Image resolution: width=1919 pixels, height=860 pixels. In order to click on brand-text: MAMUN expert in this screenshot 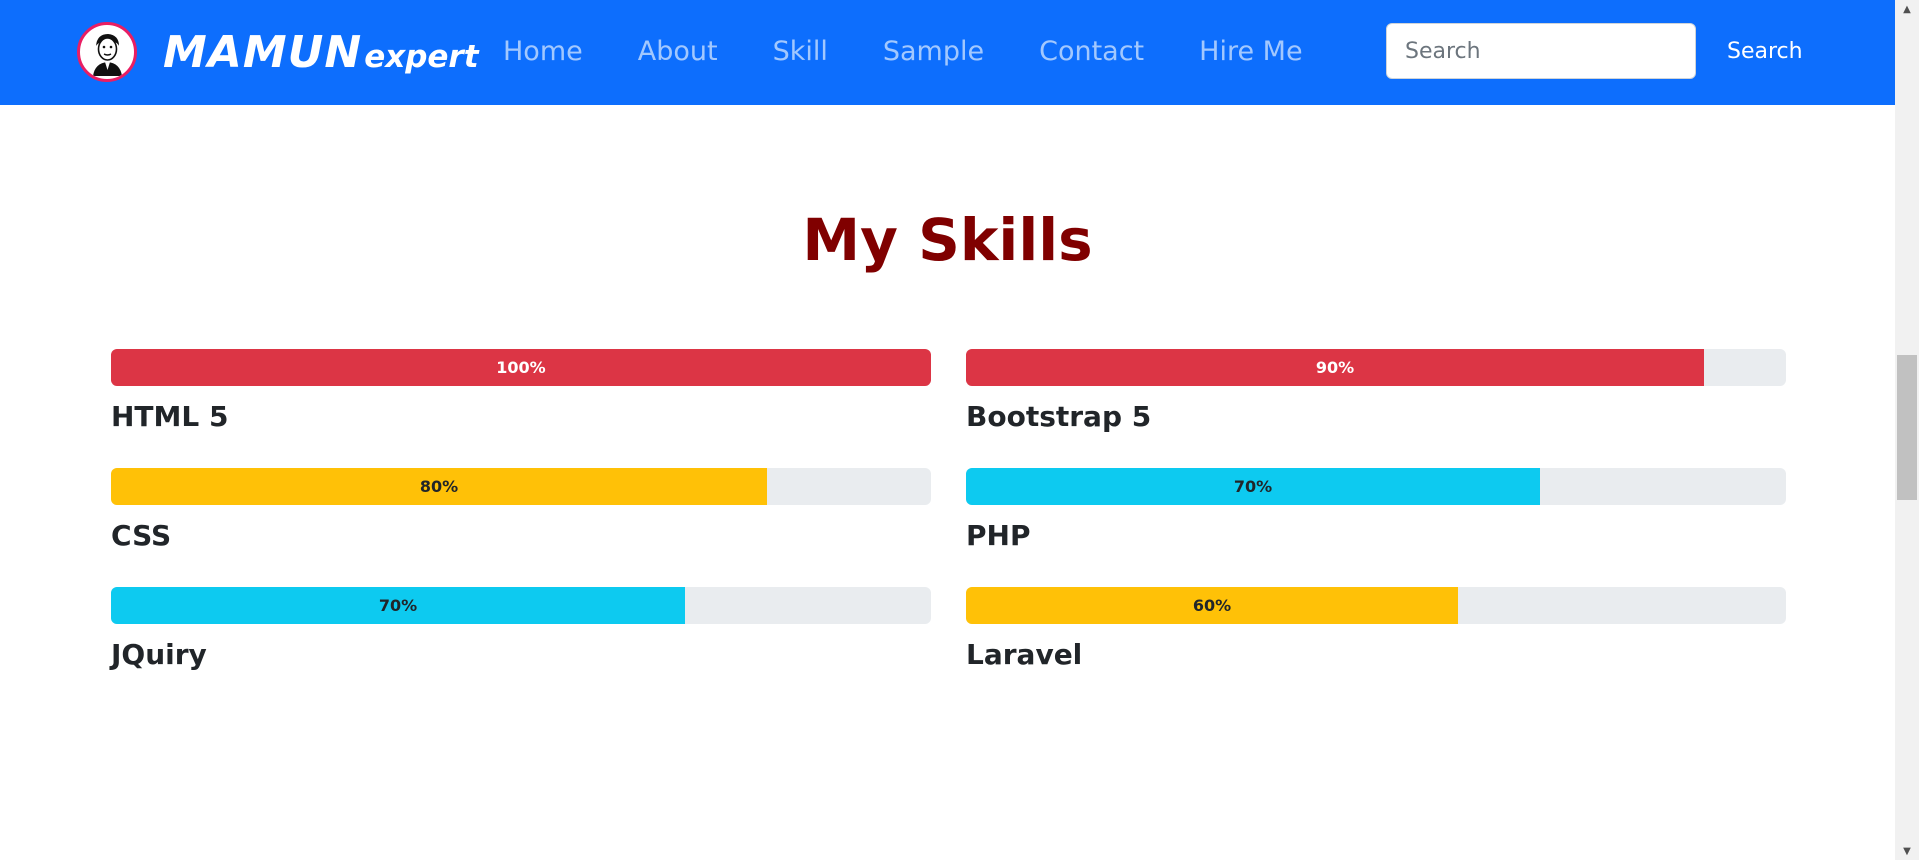, I will do `click(321, 52)`.